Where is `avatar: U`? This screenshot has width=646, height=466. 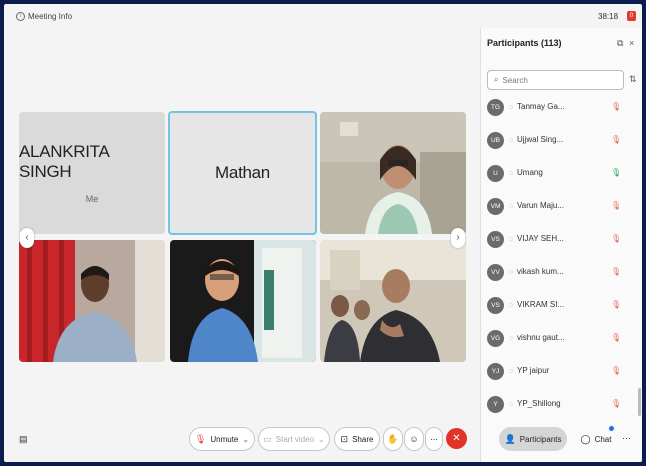
avatar: U is located at coordinates (495, 173).